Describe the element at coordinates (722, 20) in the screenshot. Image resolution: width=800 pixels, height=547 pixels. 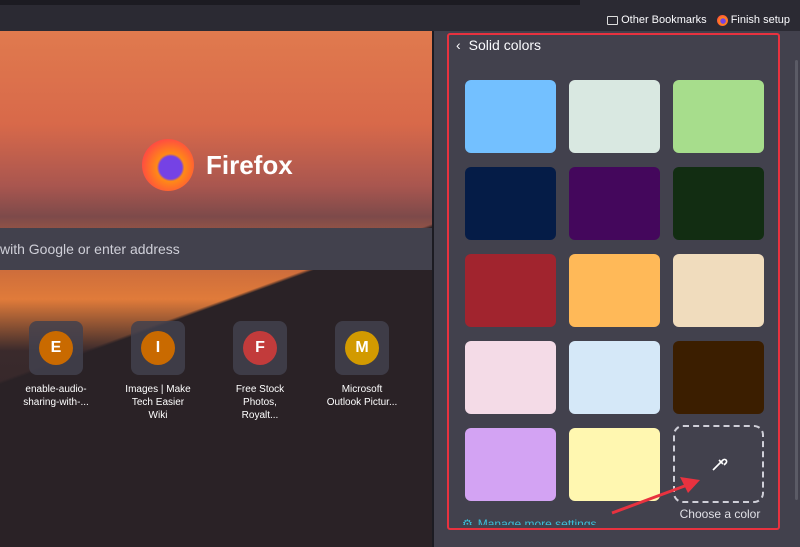
I see `firefox-icon` at that location.